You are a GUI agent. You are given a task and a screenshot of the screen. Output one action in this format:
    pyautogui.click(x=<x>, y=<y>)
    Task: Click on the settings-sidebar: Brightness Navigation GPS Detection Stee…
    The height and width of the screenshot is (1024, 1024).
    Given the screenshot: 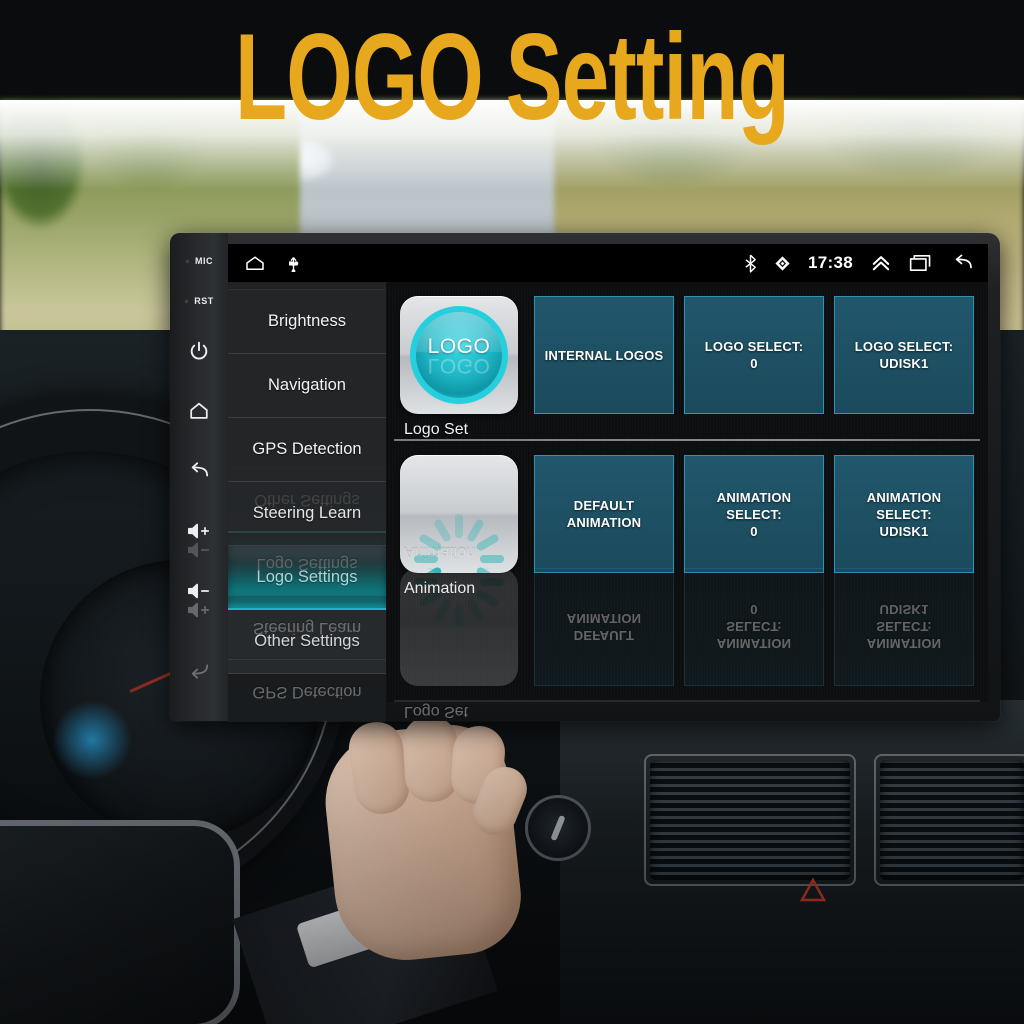 What is the action you would take?
    pyautogui.click(x=307, y=492)
    